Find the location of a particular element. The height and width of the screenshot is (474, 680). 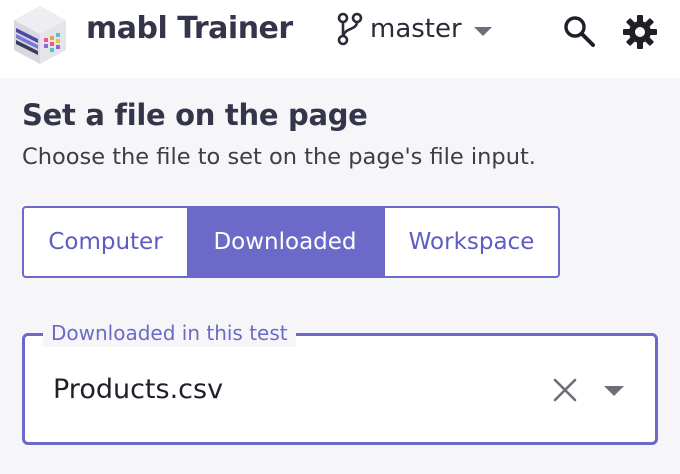

caret-down-icon is located at coordinates (614, 391).